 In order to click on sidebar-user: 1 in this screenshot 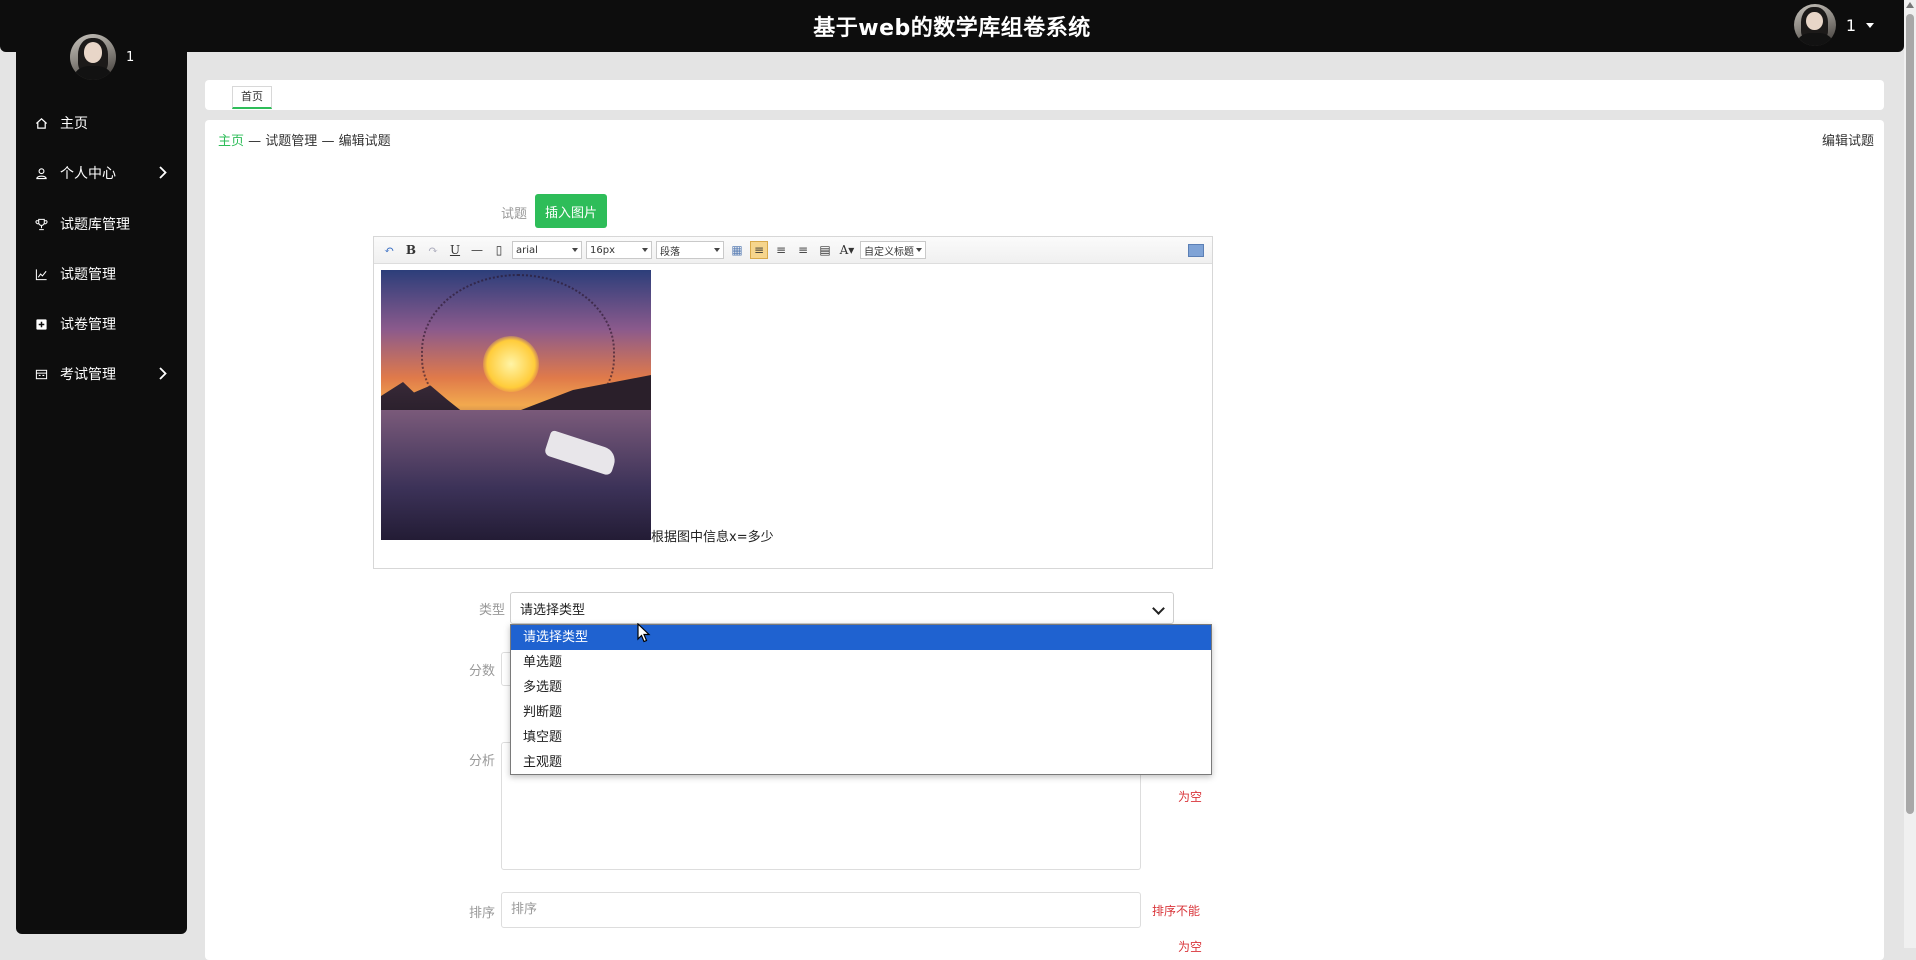, I will do `click(102, 57)`.